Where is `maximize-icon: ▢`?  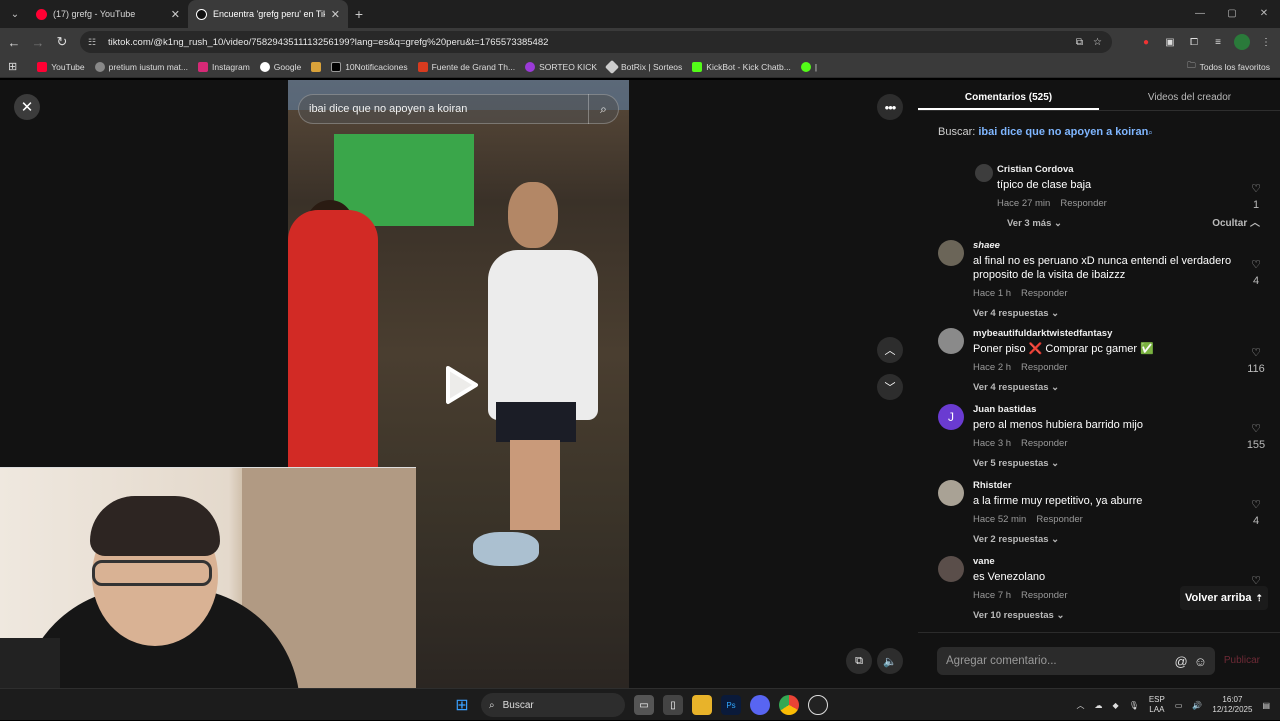 maximize-icon: ▢ is located at coordinates (1232, 14).